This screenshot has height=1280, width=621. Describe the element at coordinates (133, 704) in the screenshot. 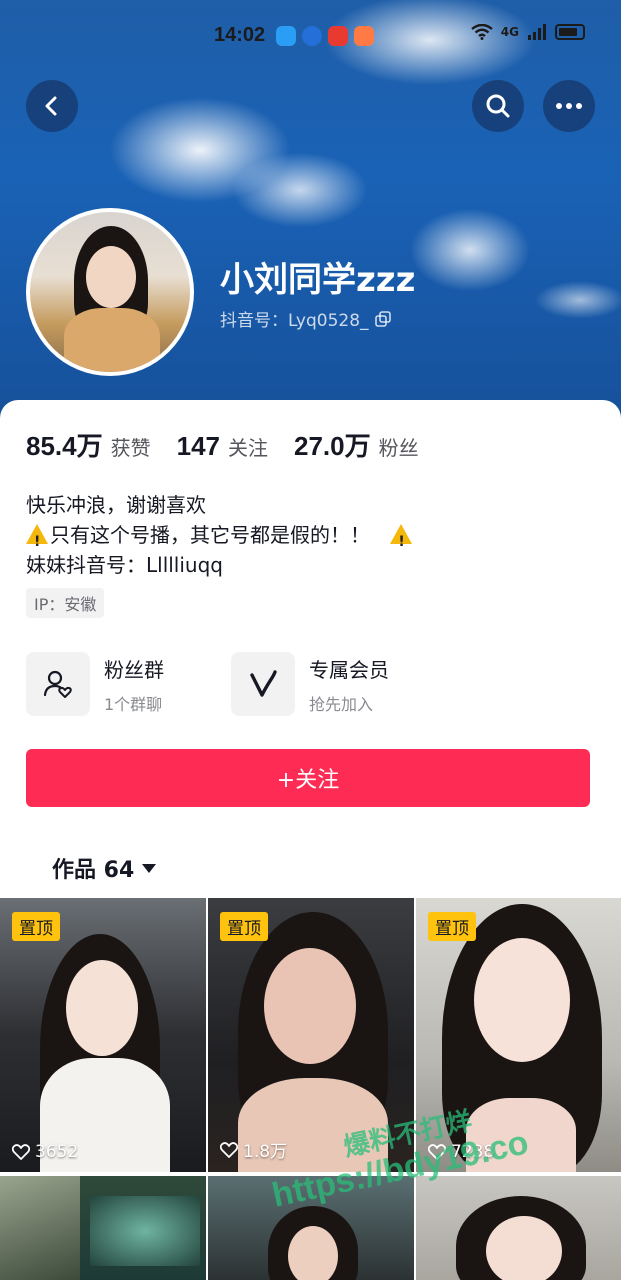

I see `fan-group-subtitle: 1个群聊` at that location.